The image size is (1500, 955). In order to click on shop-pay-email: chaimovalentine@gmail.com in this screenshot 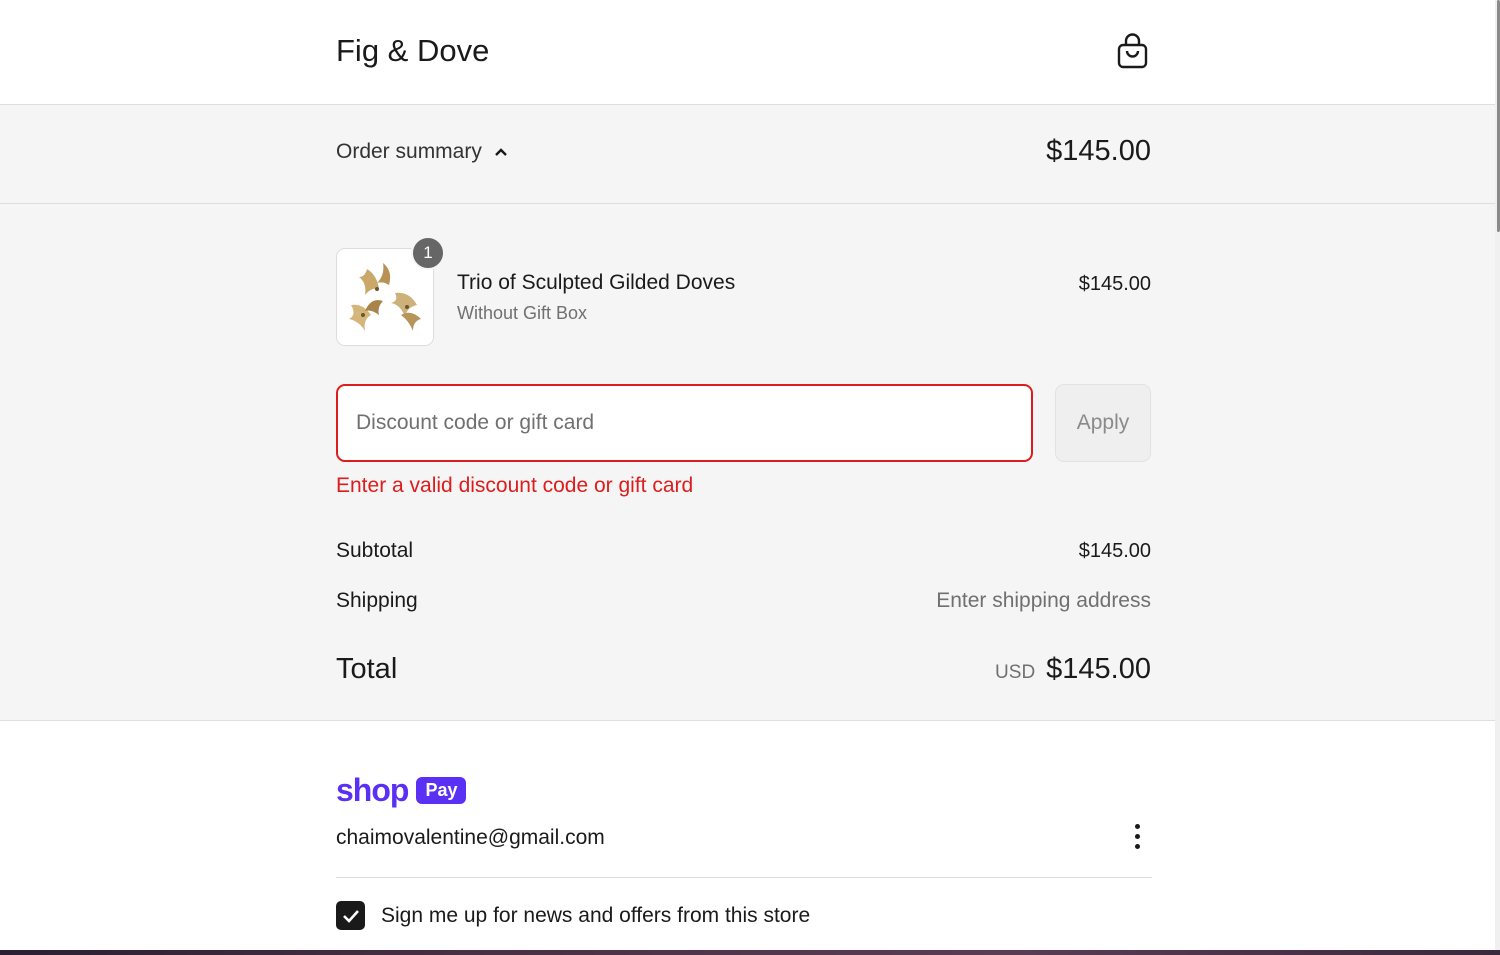, I will do `click(470, 837)`.